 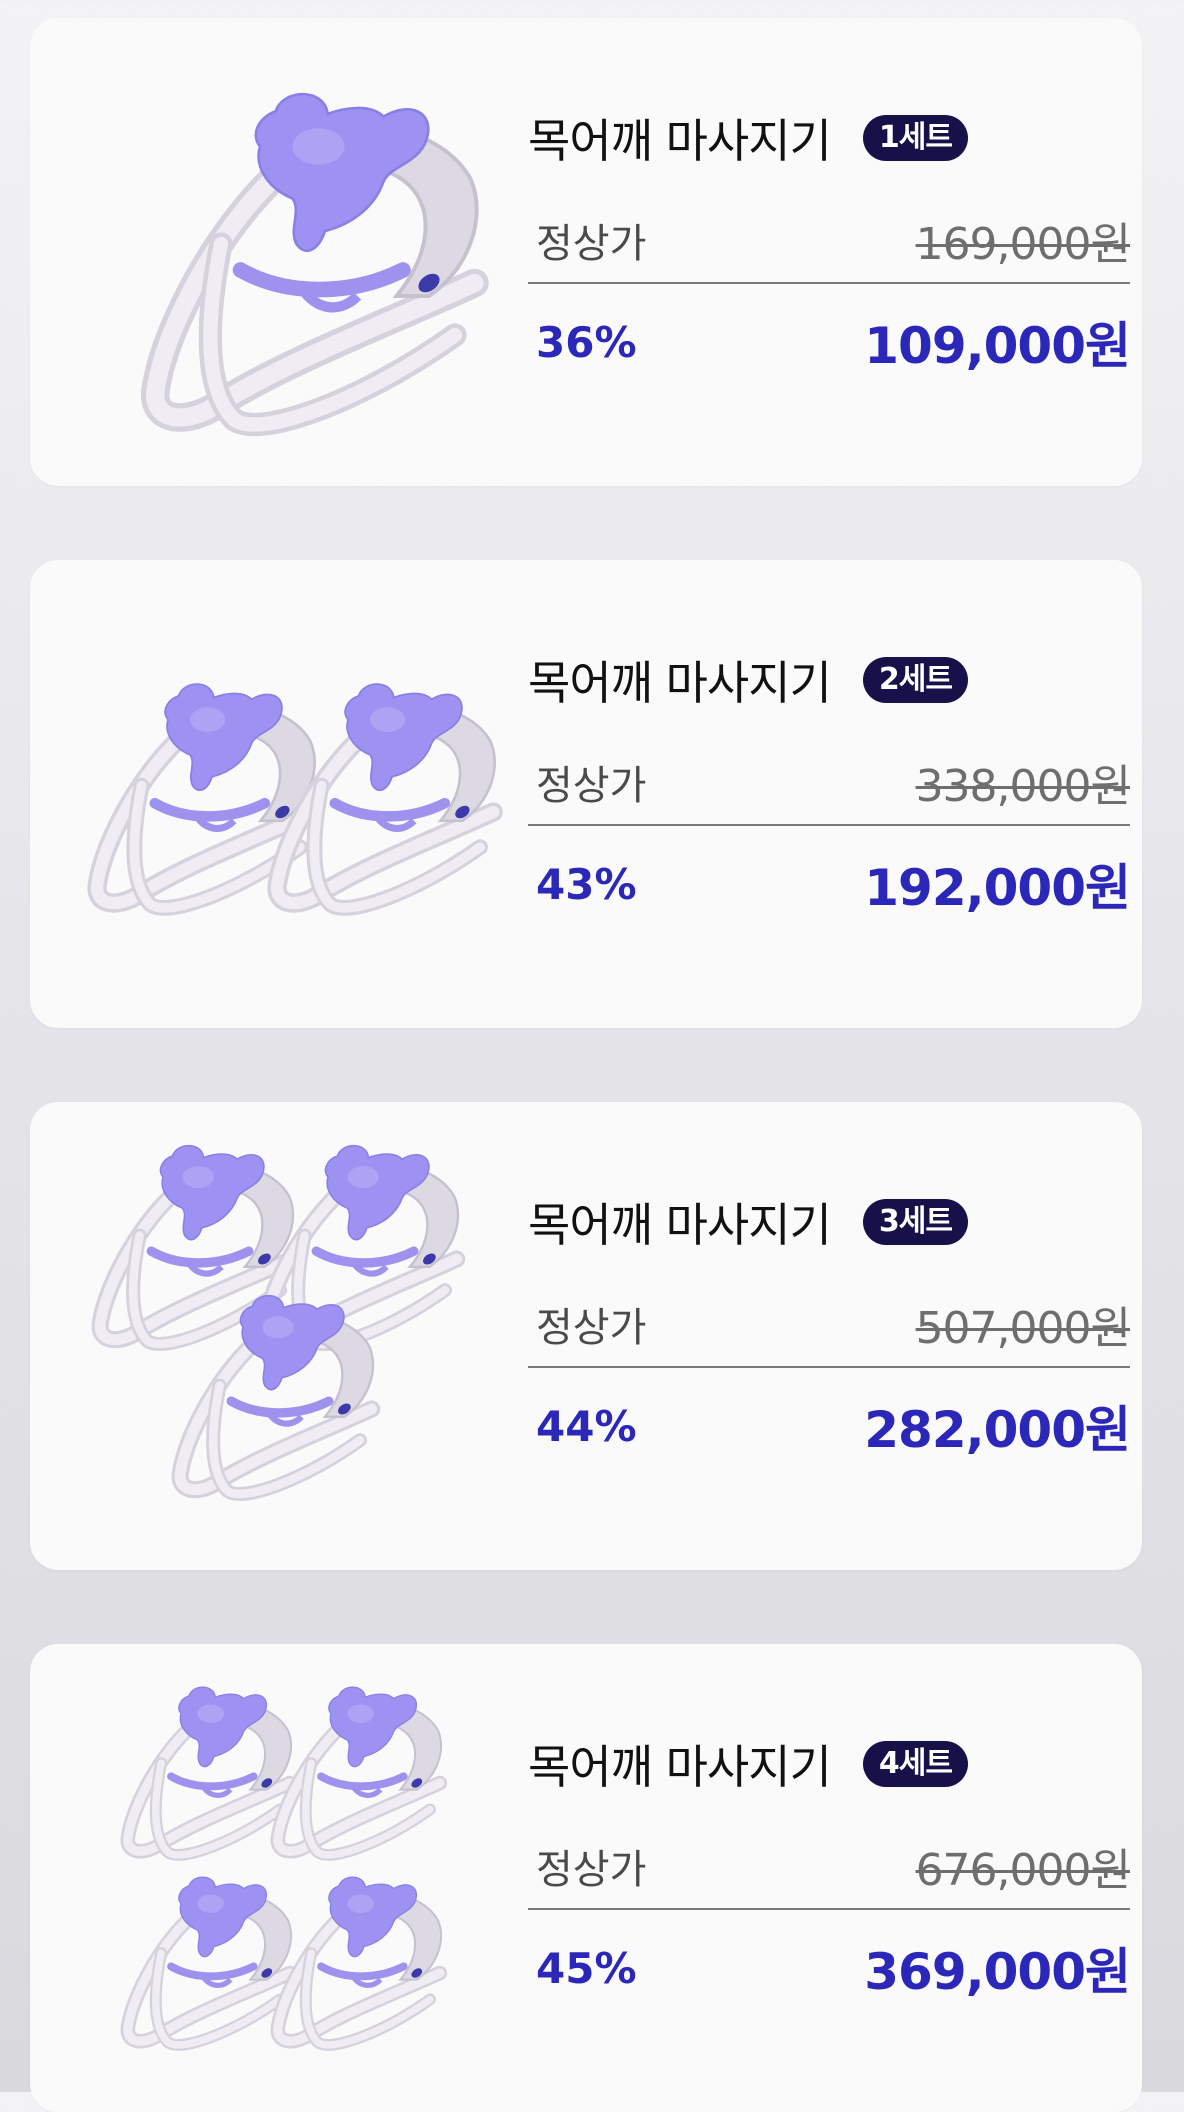 I want to click on regular-price-row: 정상가 507,000원, so click(x=829, y=1331).